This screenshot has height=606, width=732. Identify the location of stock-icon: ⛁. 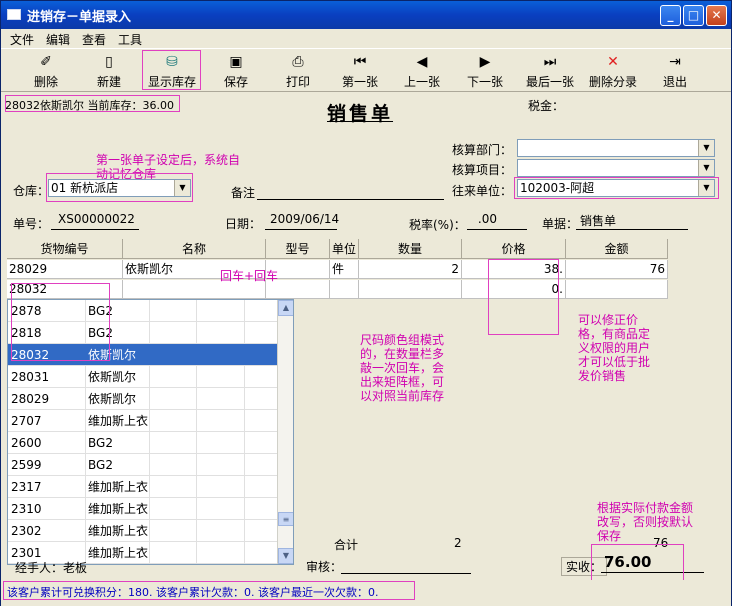
(172, 62).